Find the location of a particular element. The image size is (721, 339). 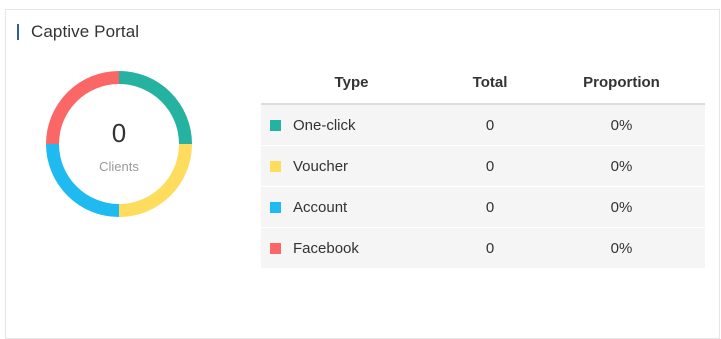

clients-count: 0 is located at coordinates (119, 133).